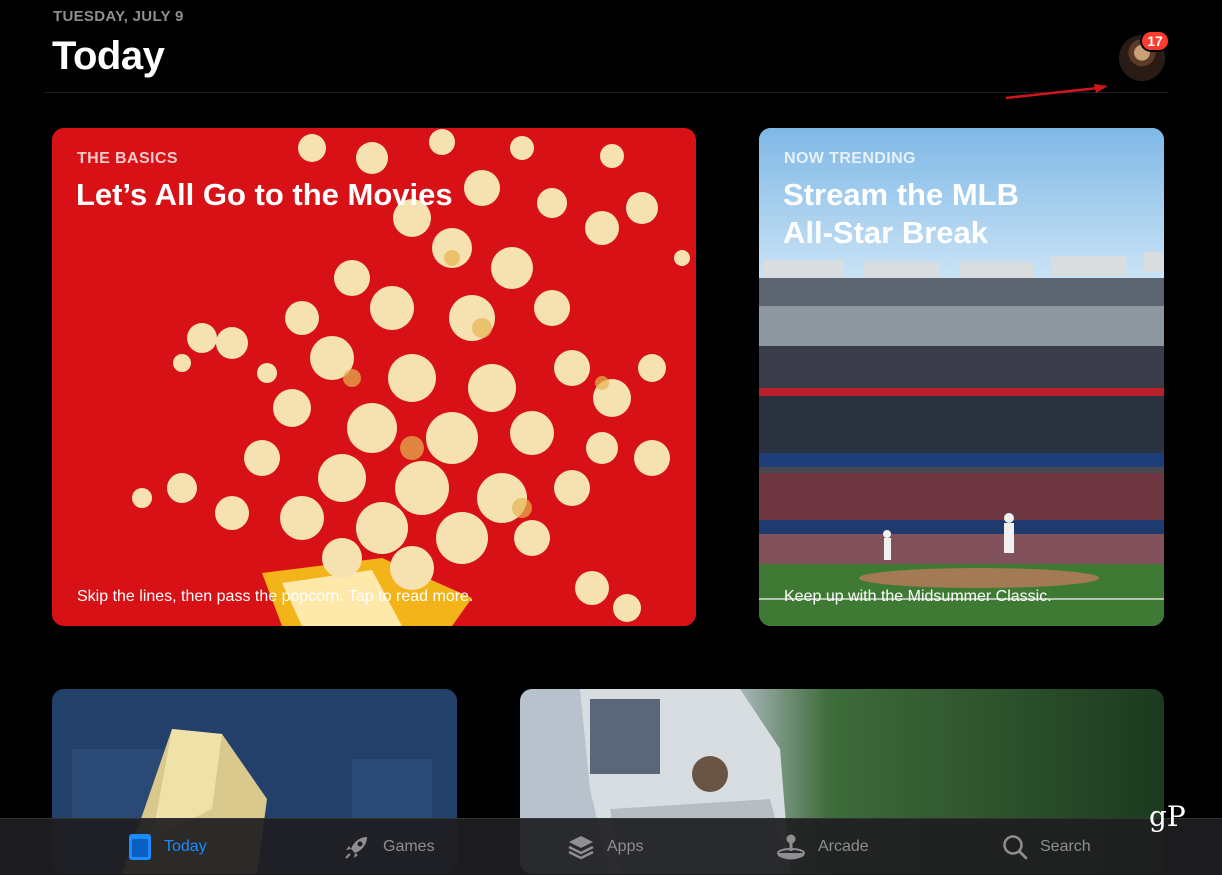  I want to click on card-headline: Stream the MLB All-Star Break, so click(901, 214).